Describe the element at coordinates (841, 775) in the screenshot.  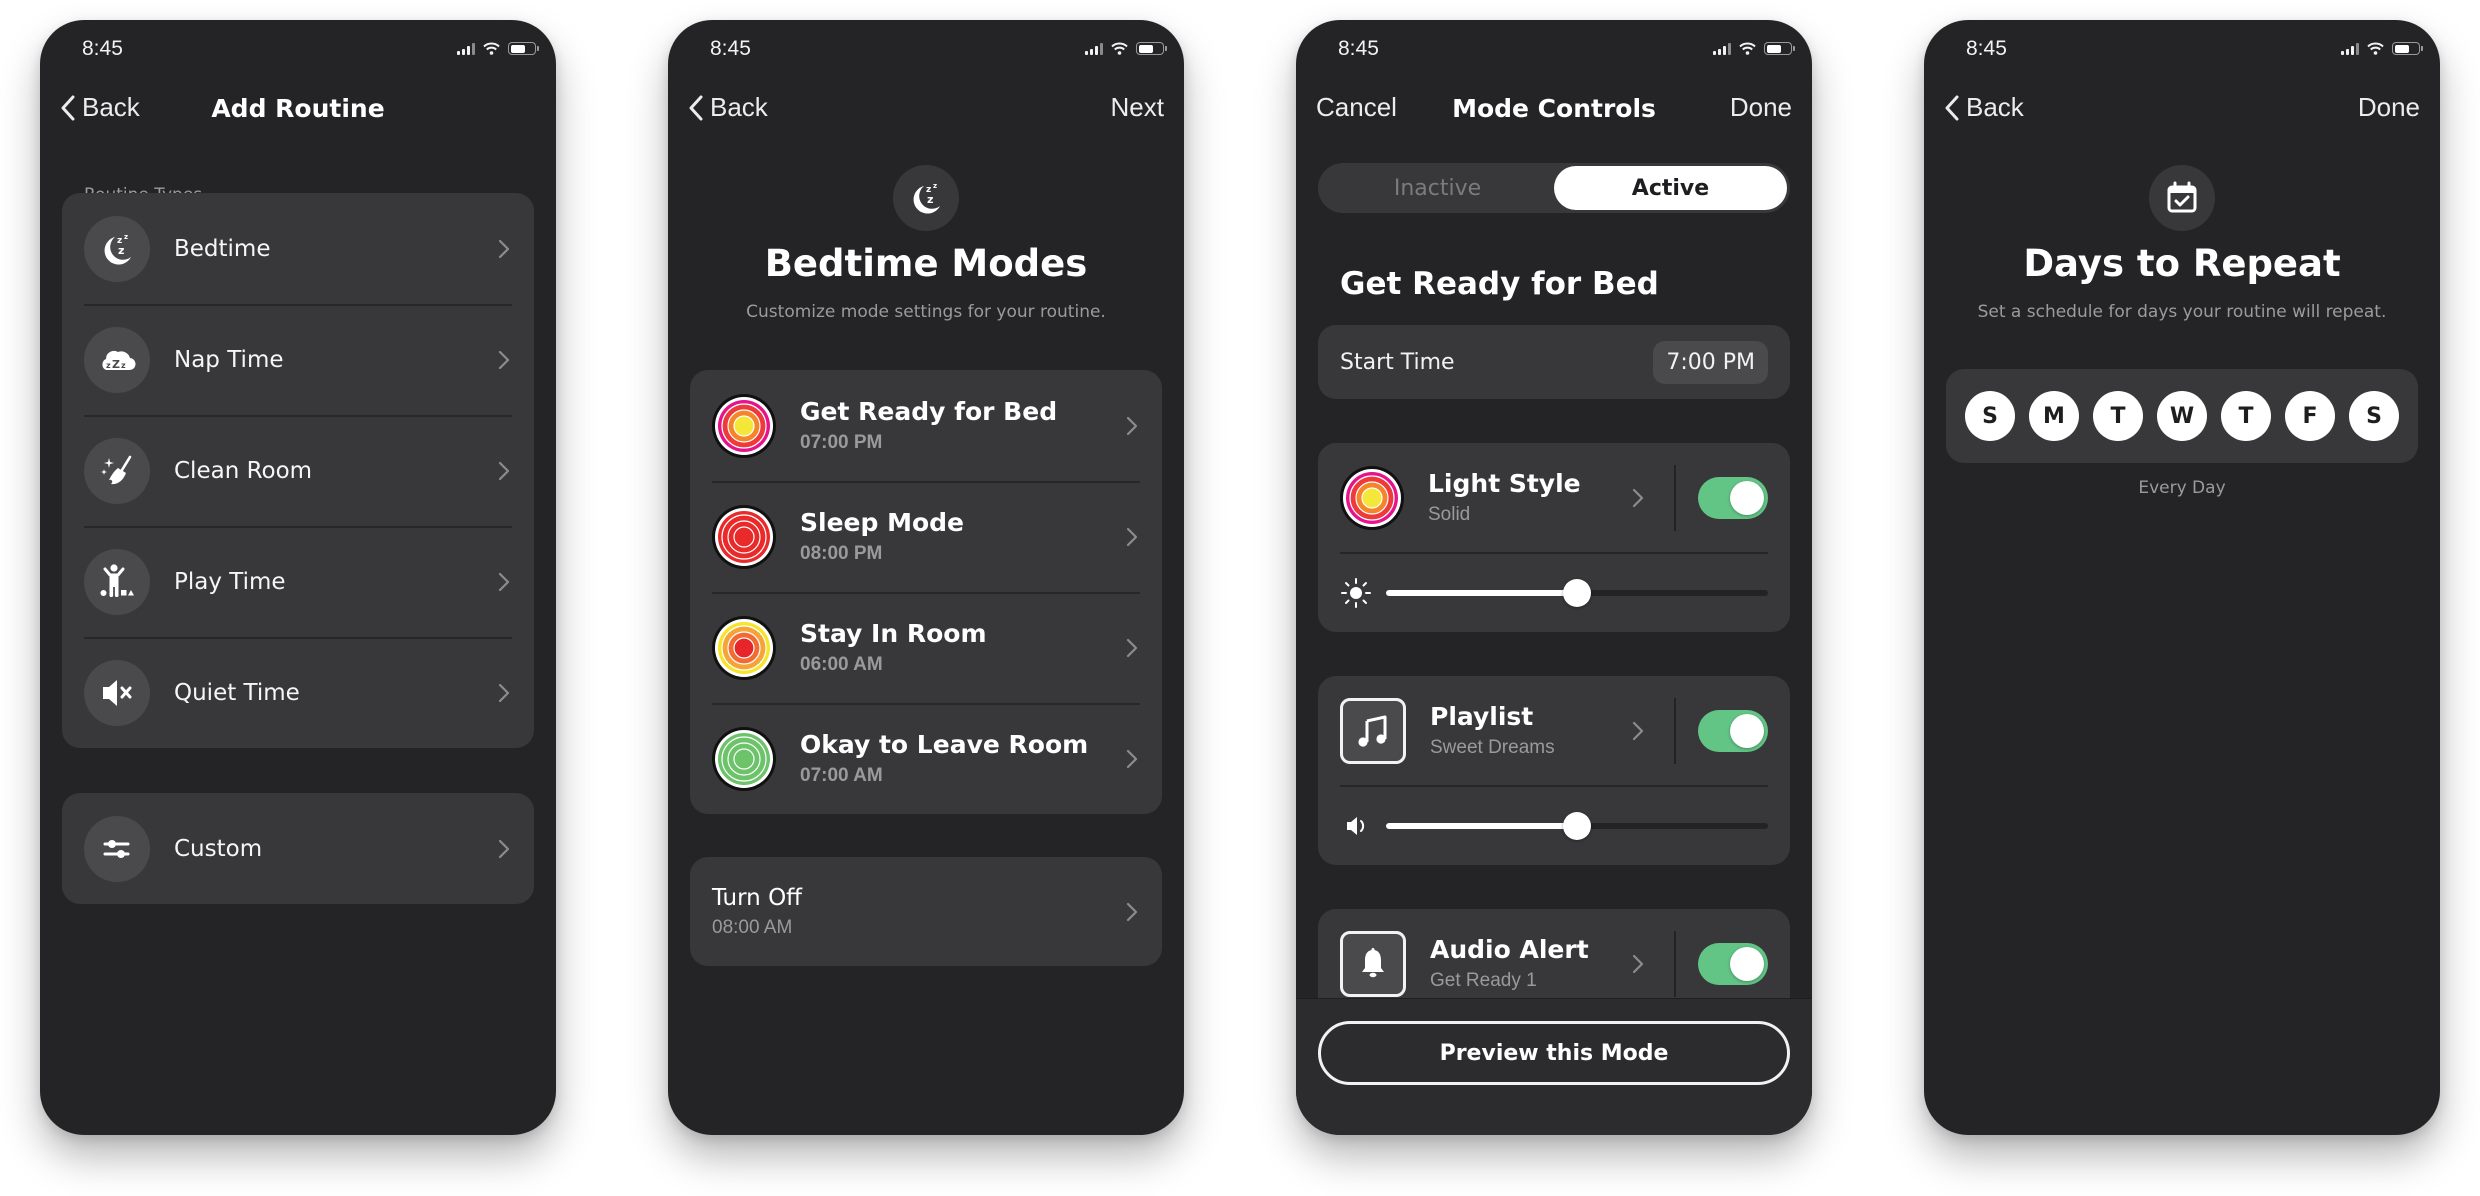
I see `mode-time: 07:00 AM` at that location.